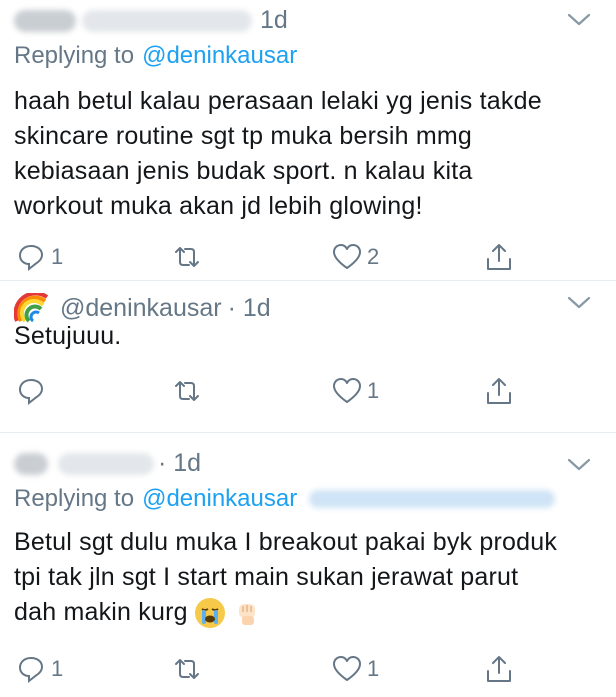 The height and width of the screenshot is (697, 616). Describe the element at coordinates (141, 308) in the screenshot. I see `author-handle: @deninkausar` at that location.